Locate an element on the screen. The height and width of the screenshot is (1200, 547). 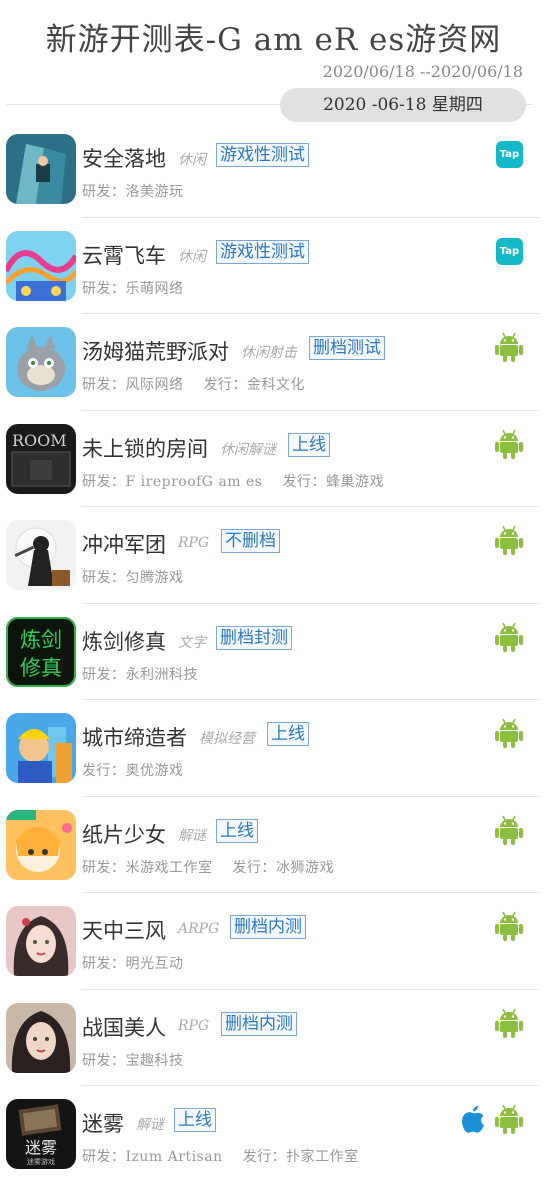
date-range: 2020/06/18 --2020/06/18 is located at coordinates (422, 71).